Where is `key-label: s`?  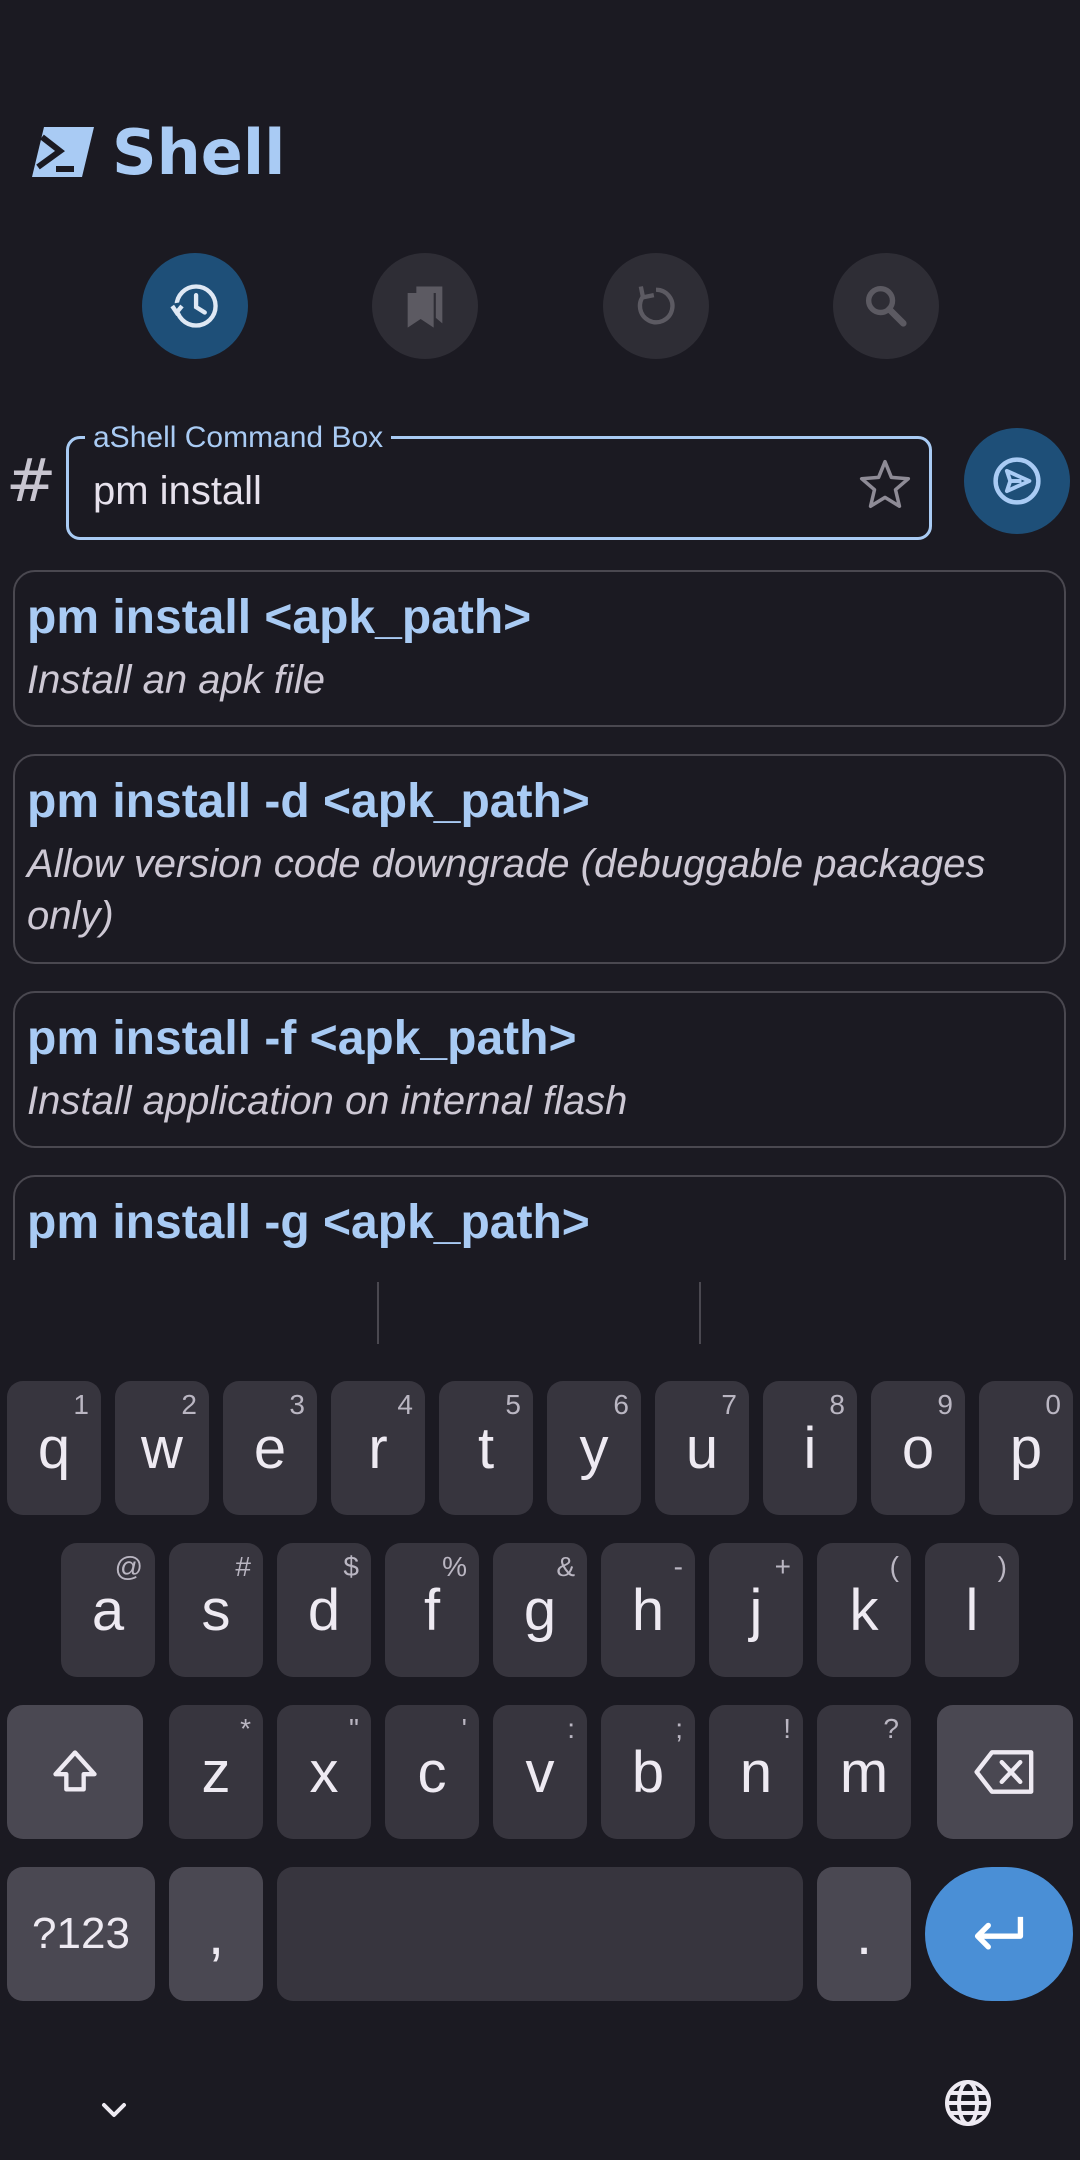 key-label: s is located at coordinates (216, 1610).